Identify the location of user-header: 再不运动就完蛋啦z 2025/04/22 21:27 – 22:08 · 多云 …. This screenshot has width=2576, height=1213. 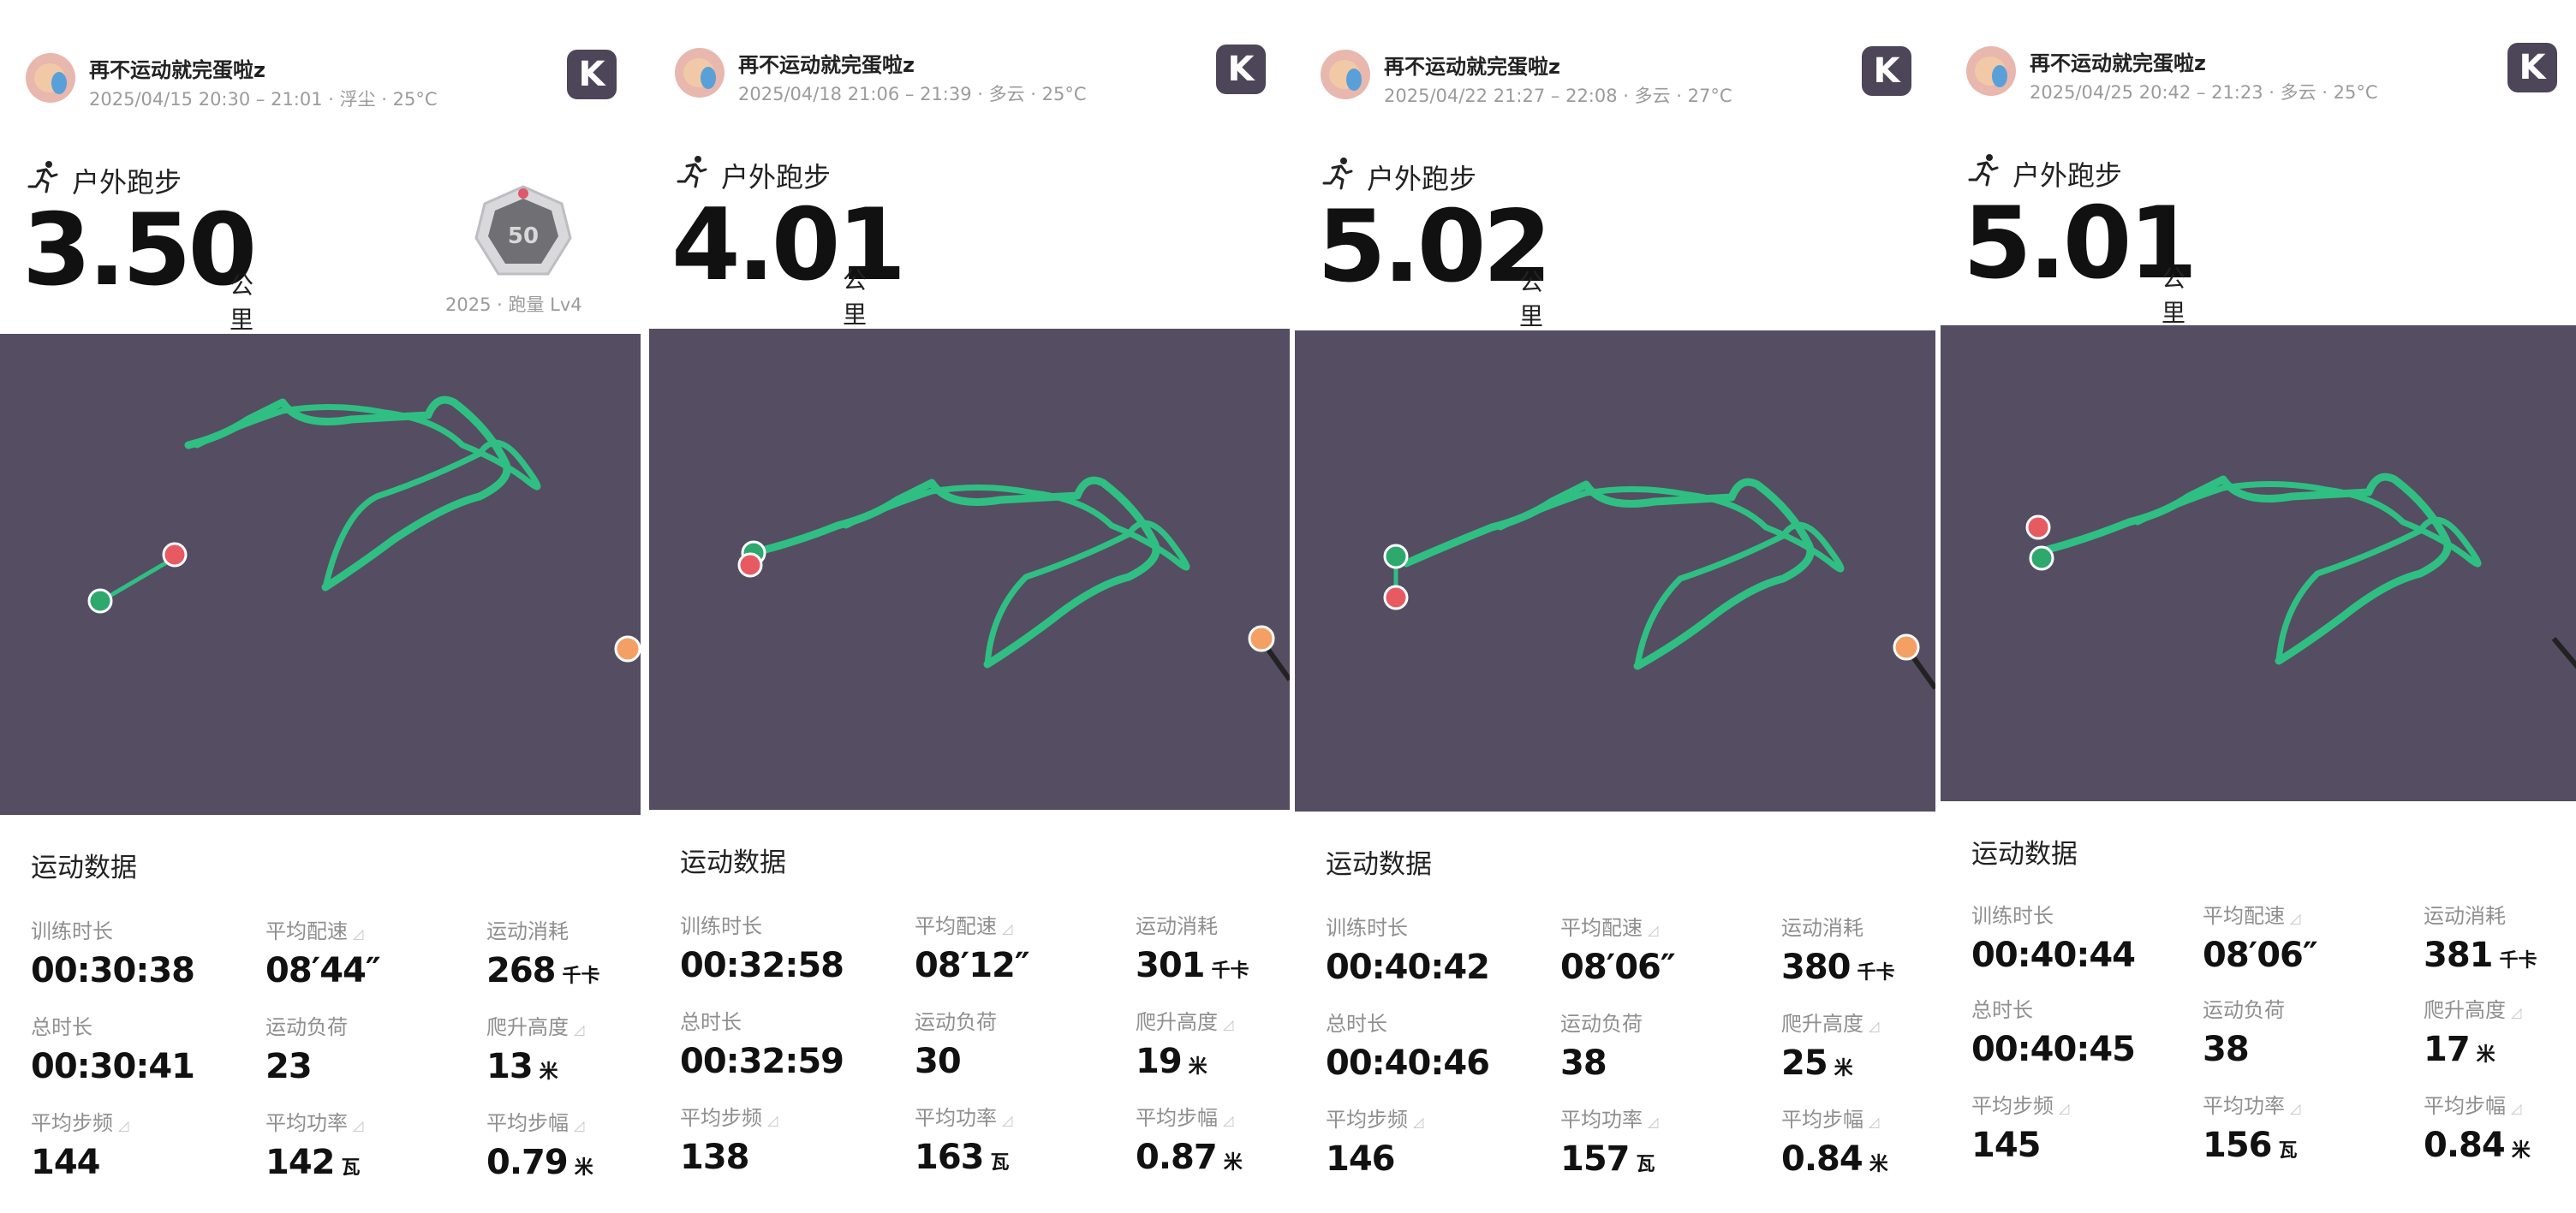
(1616, 77).